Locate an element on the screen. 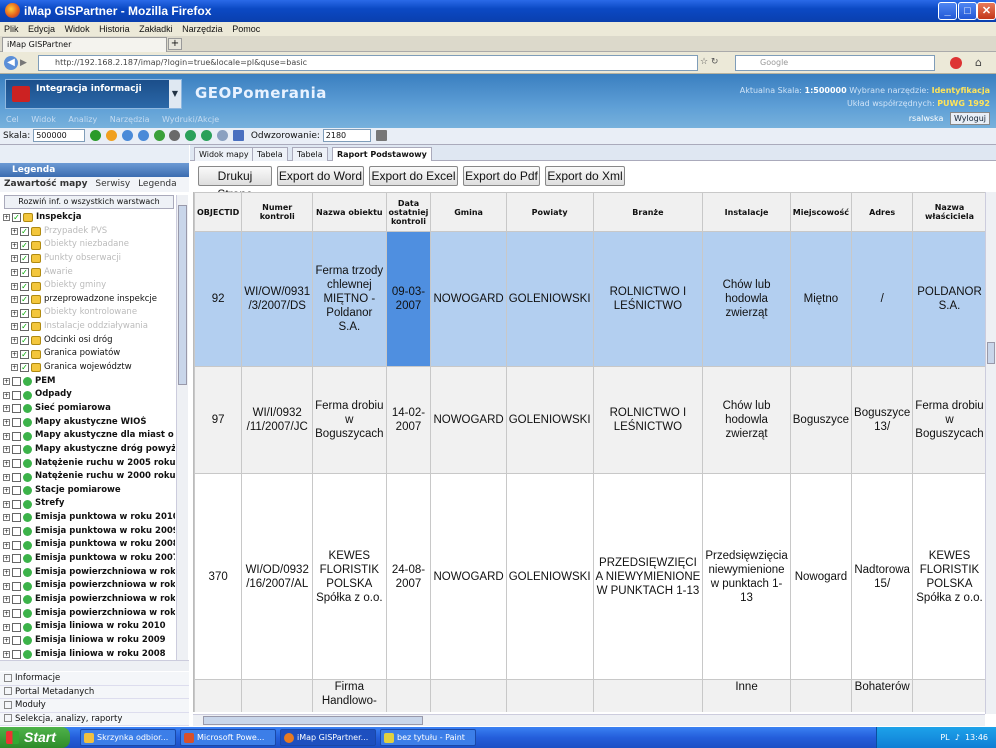 Image resolution: width=996 pixels, height=748 pixels. menu-plik: Plik is located at coordinates (11, 29).